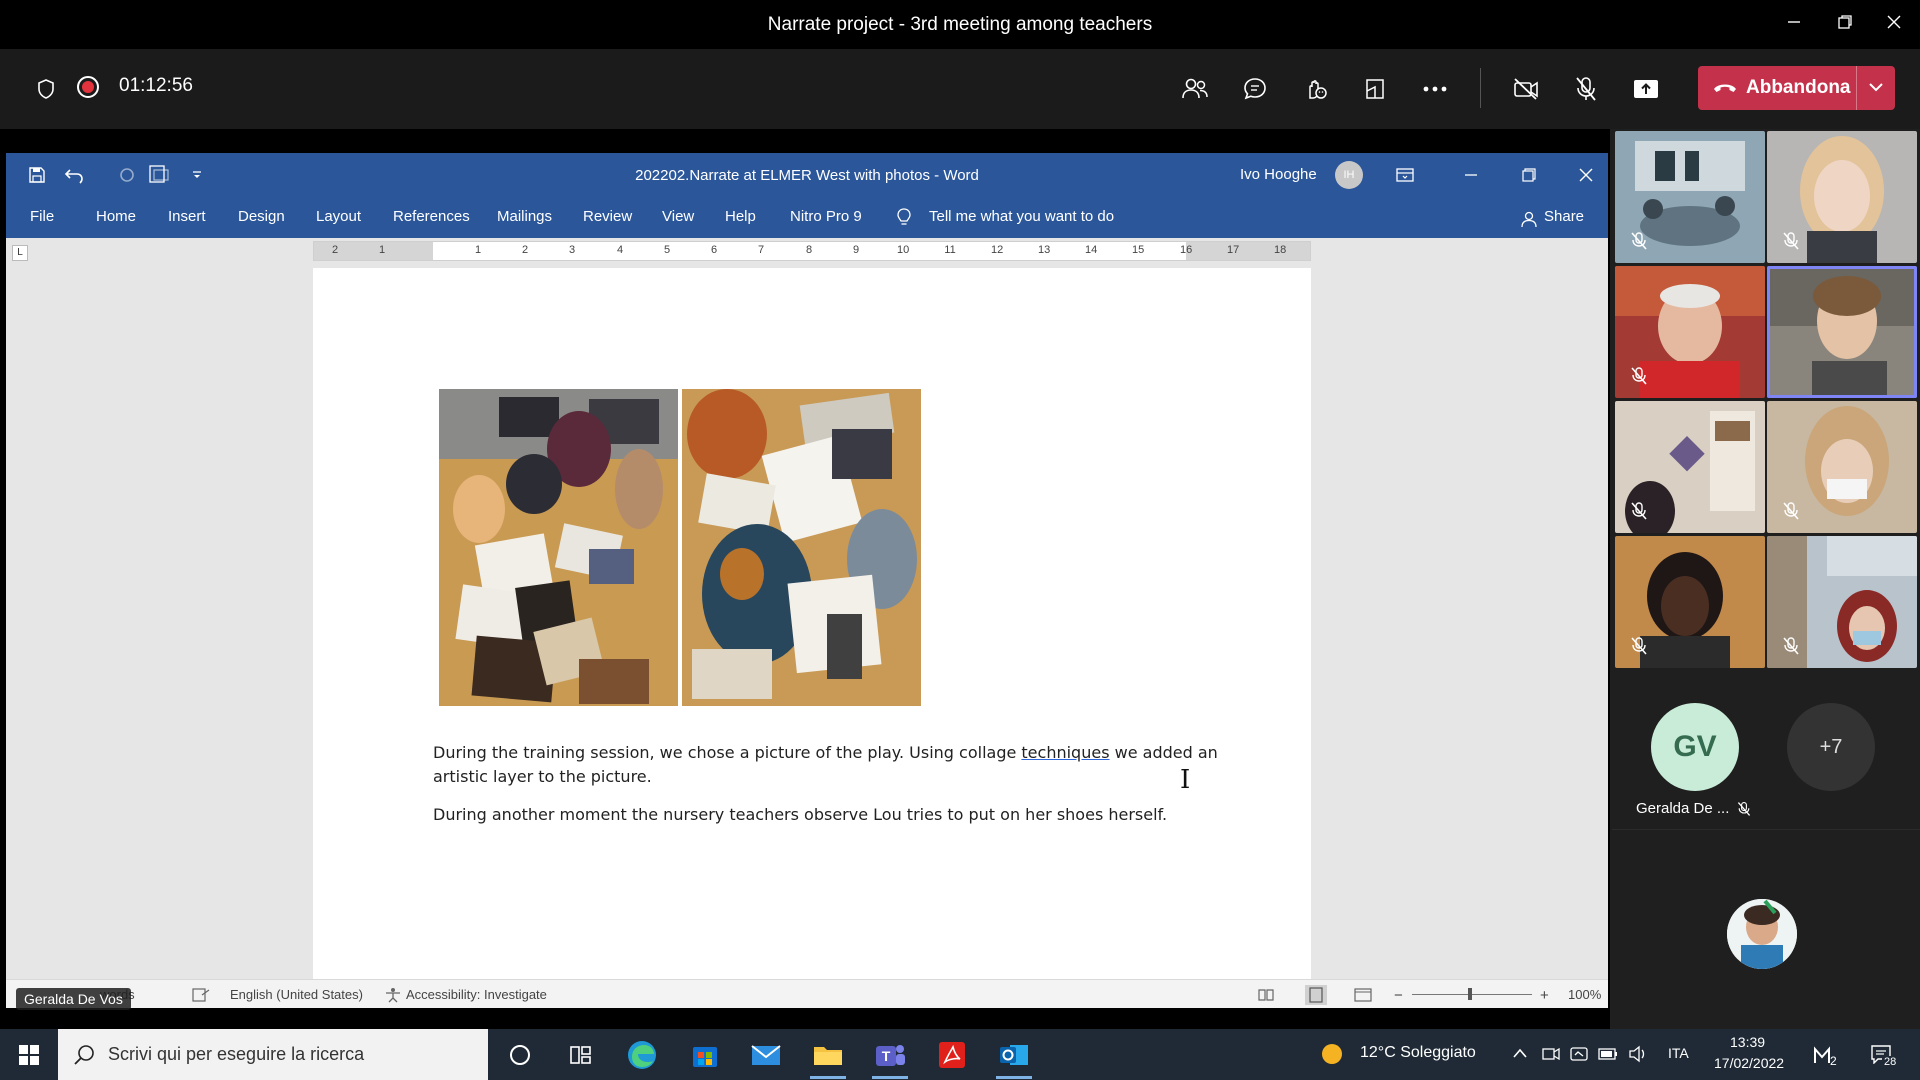 Image resolution: width=1920 pixels, height=1080 pixels. Describe the element at coordinates (1833, 1061) in the screenshot. I see `teams-notification-badge: 2` at that location.